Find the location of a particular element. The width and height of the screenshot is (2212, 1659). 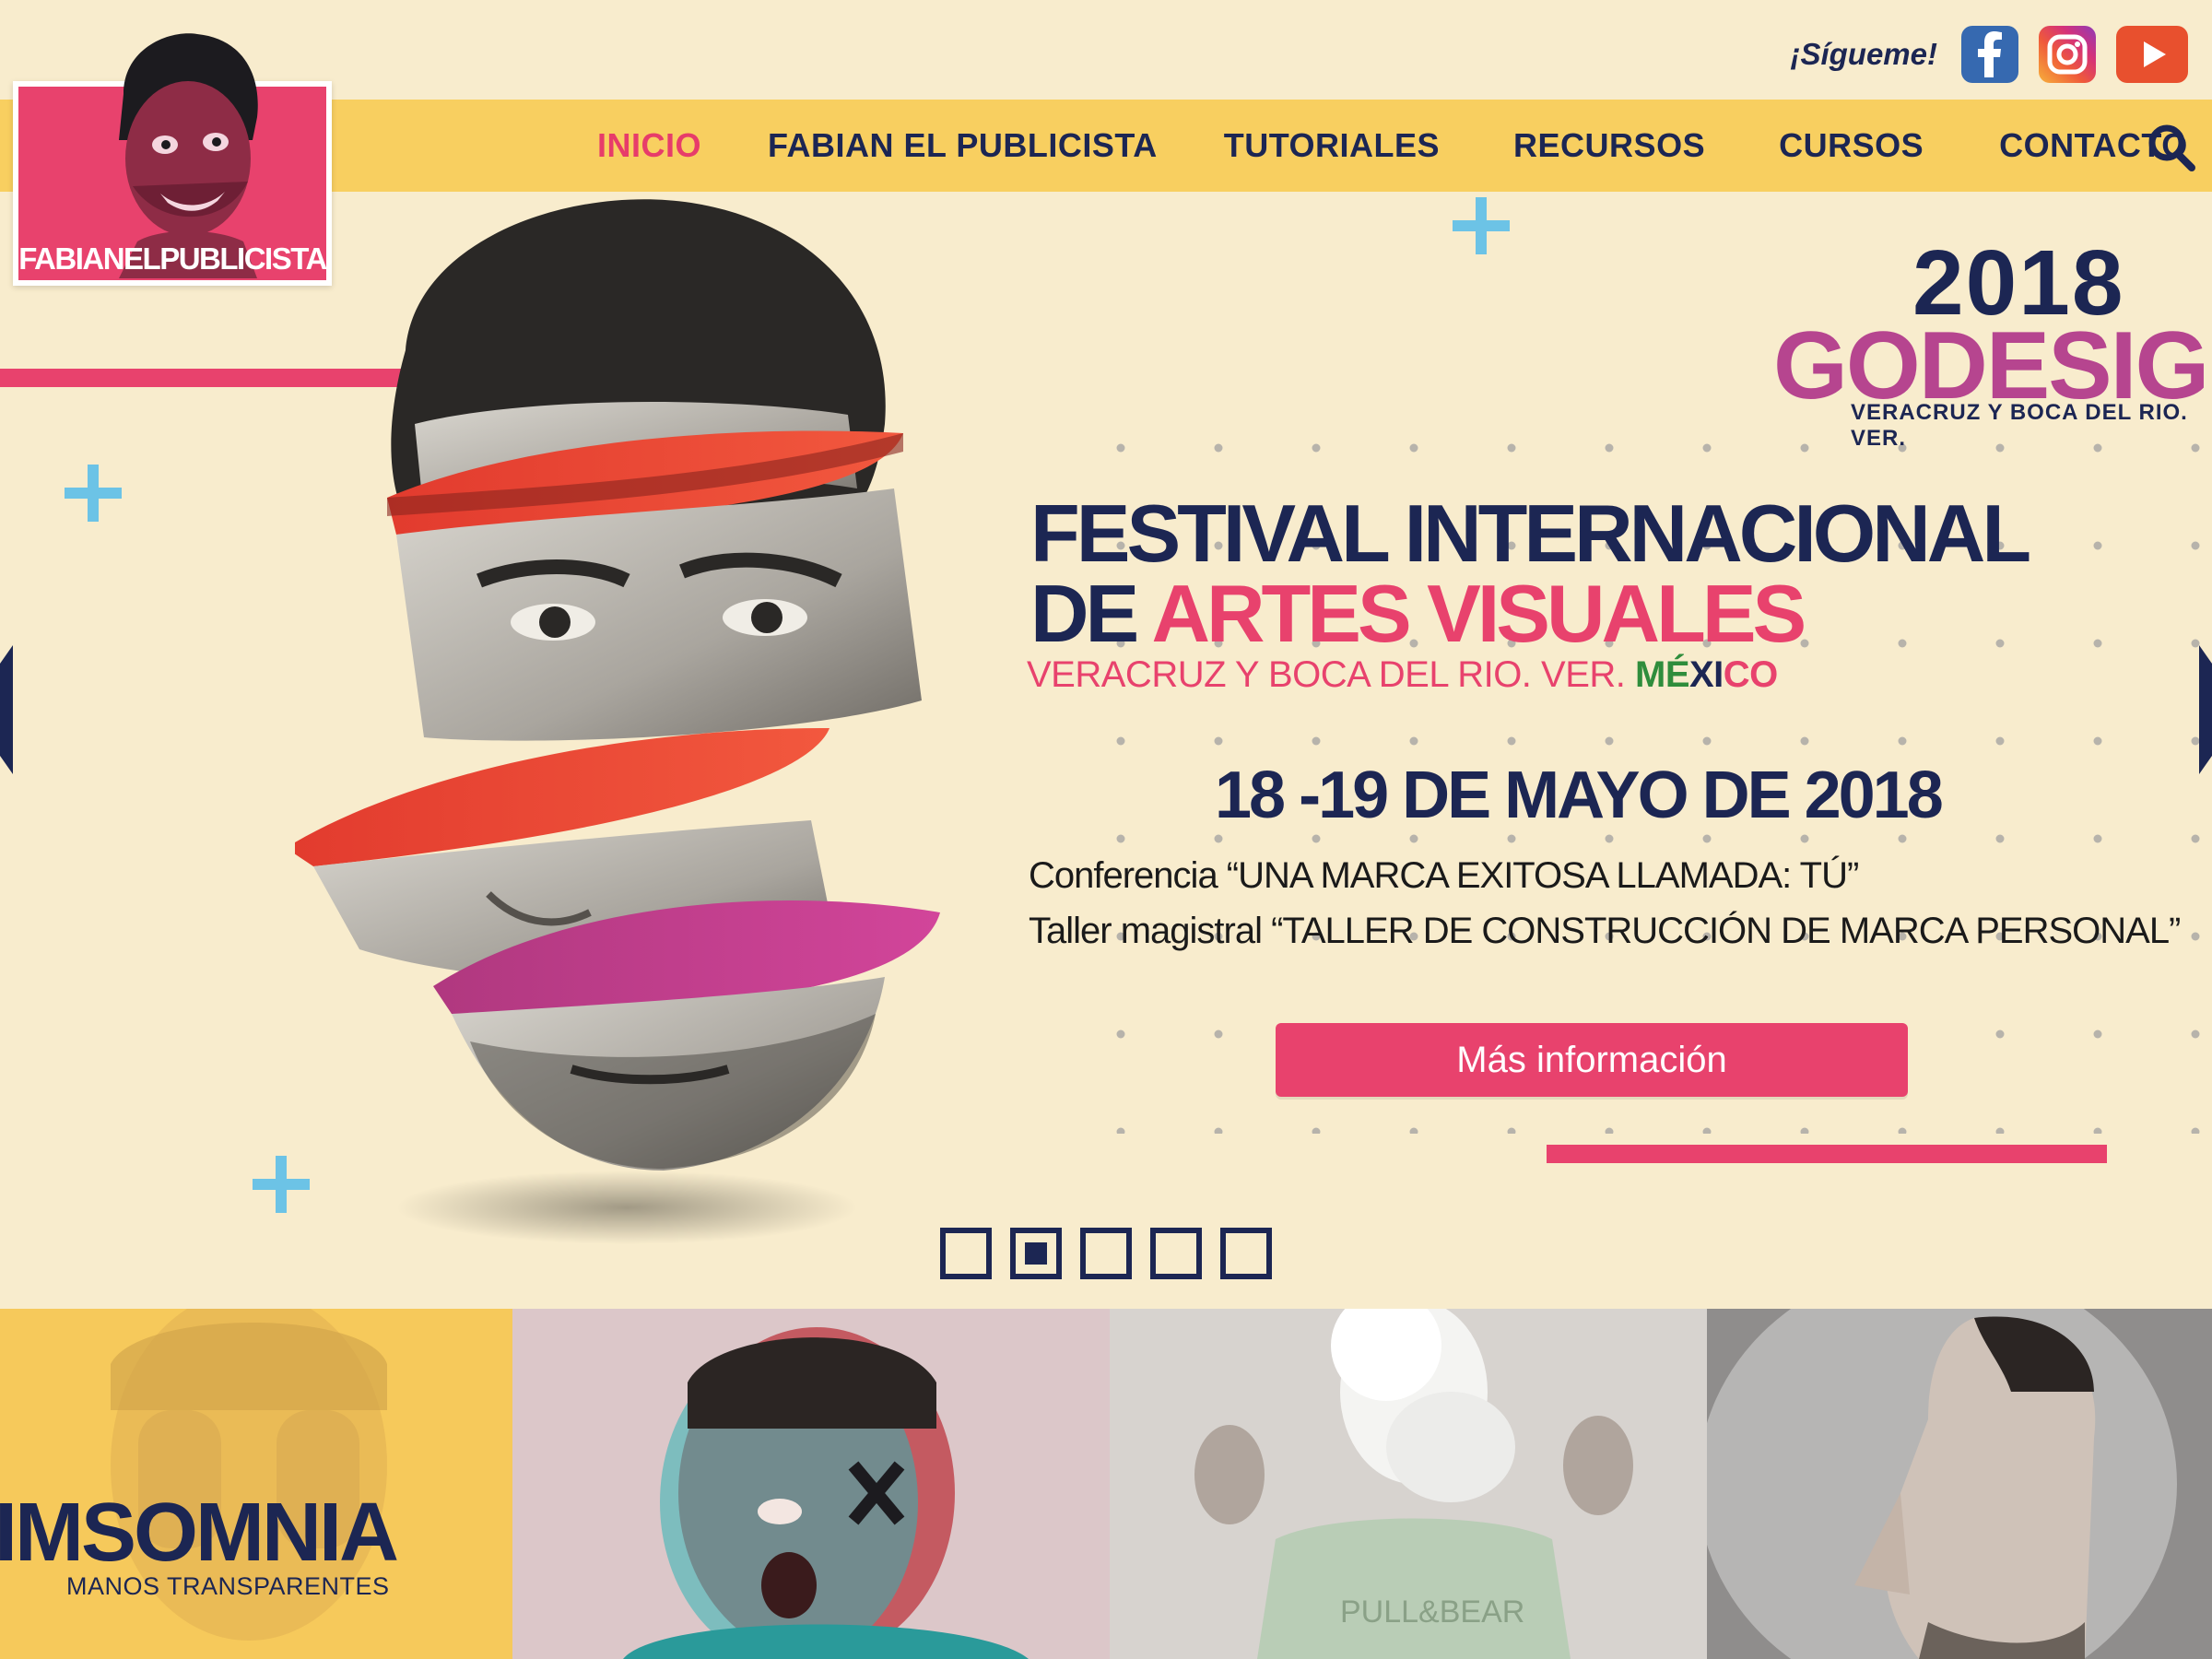

gallery-tile-subtitle: MANOS TRANSPARENTES is located at coordinates (228, 1586).